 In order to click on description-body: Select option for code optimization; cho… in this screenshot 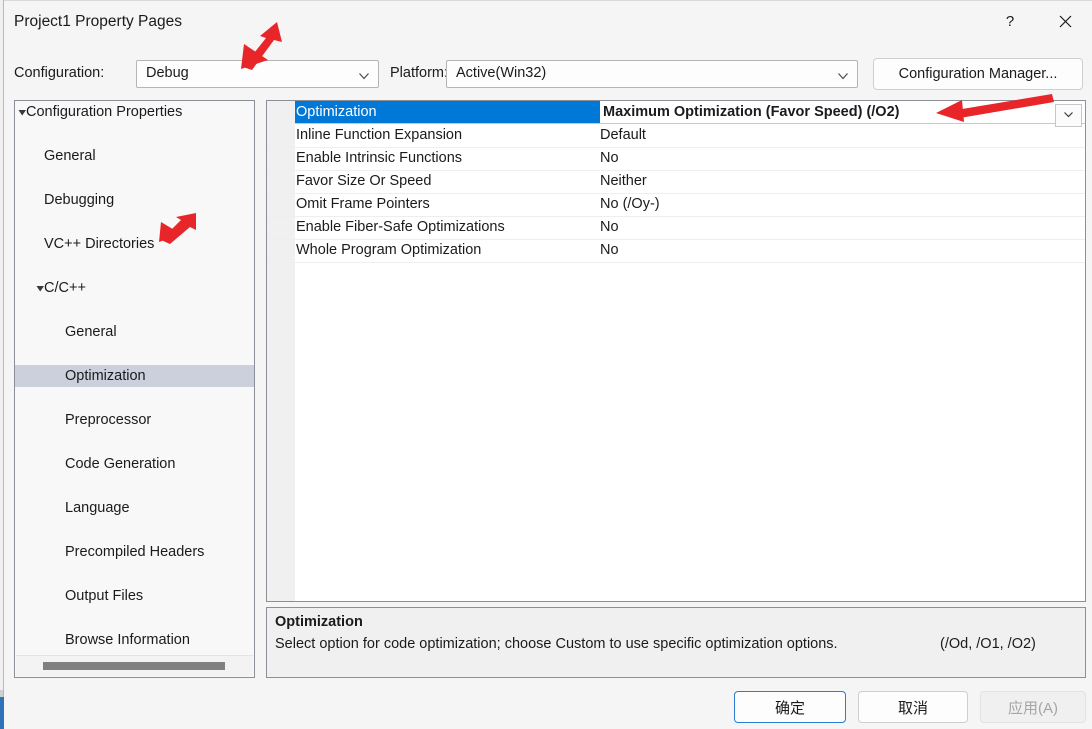, I will do `click(556, 644)`.